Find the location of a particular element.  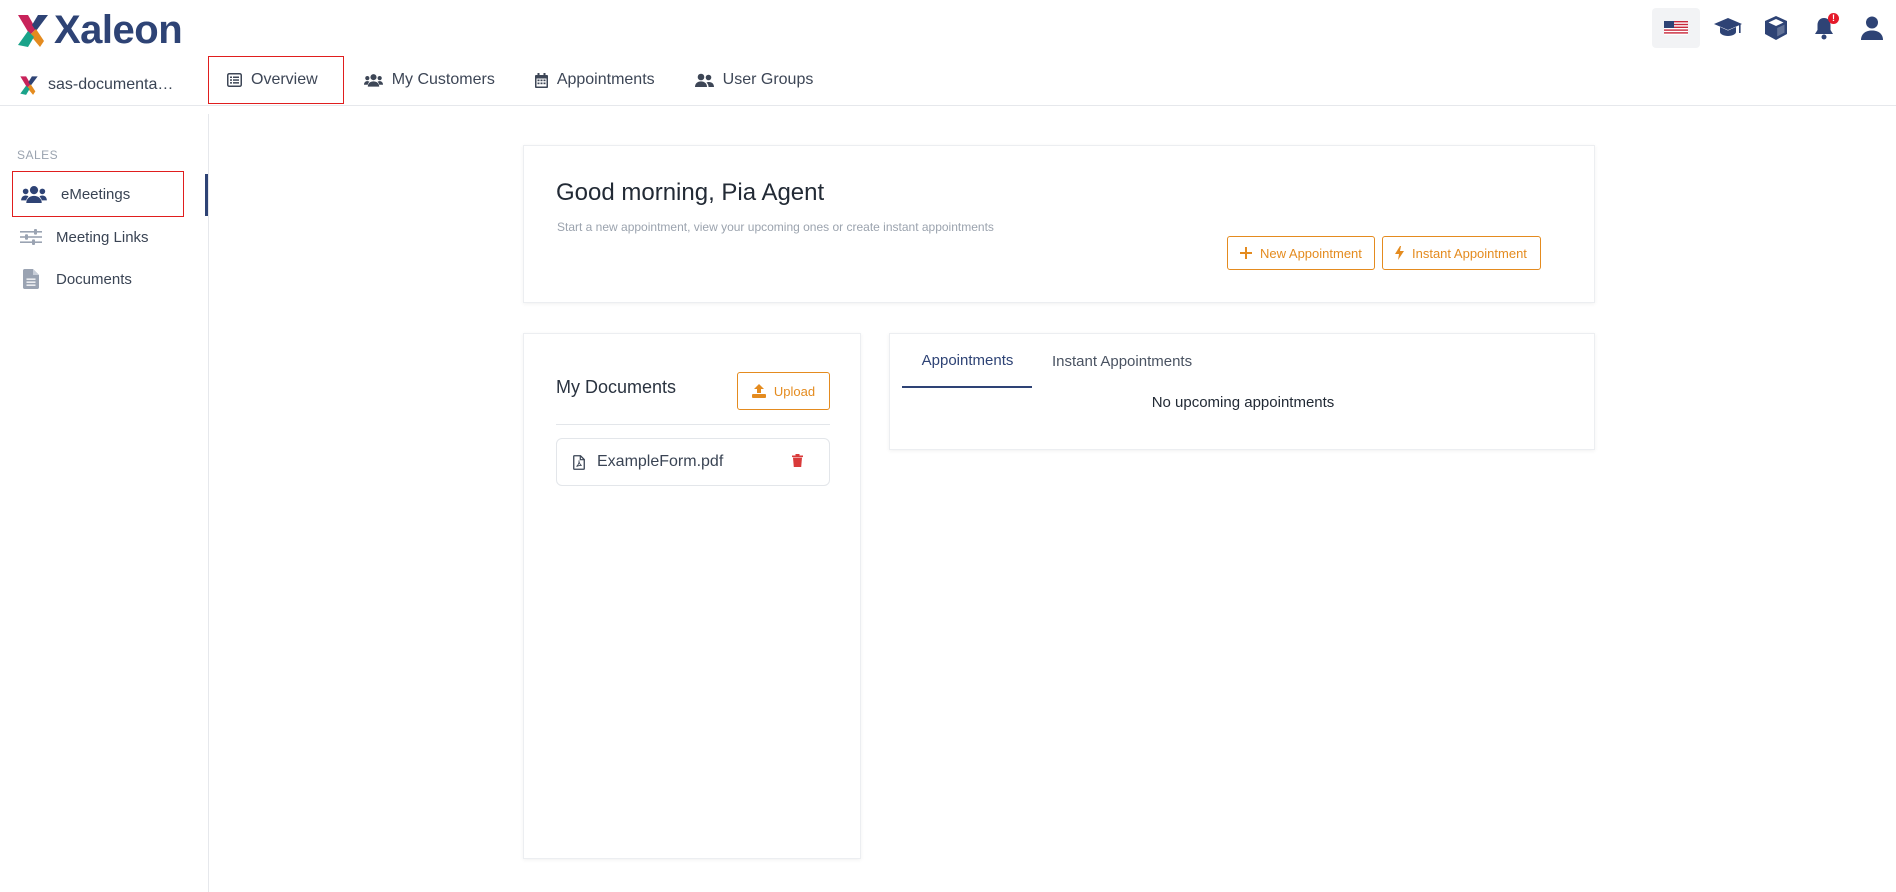

sidebar-item-meeting-links: Meeting Links is located at coordinates (98, 237).